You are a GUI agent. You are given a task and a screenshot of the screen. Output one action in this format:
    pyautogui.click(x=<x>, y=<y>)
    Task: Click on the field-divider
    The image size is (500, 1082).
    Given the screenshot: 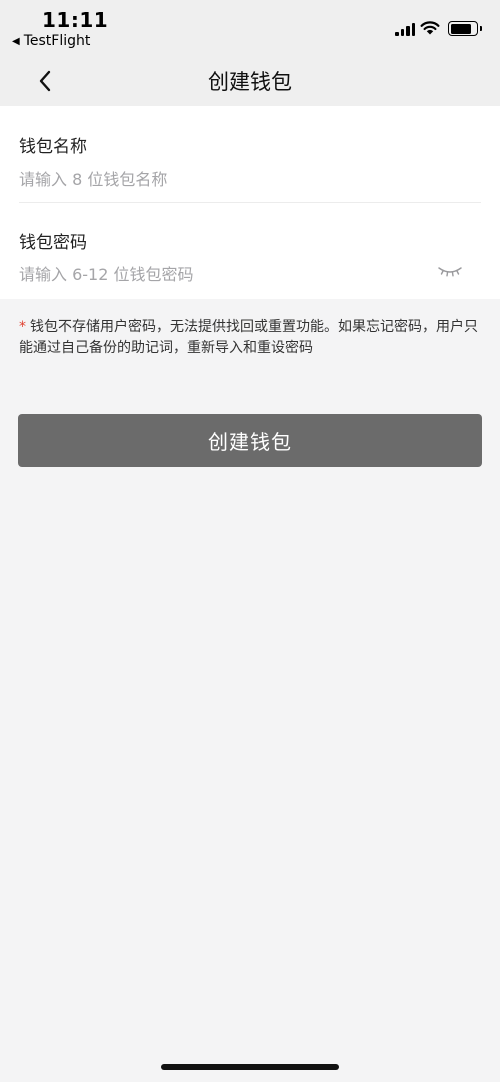 What is the action you would take?
    pyautogui.click(x=250, y=202)
    